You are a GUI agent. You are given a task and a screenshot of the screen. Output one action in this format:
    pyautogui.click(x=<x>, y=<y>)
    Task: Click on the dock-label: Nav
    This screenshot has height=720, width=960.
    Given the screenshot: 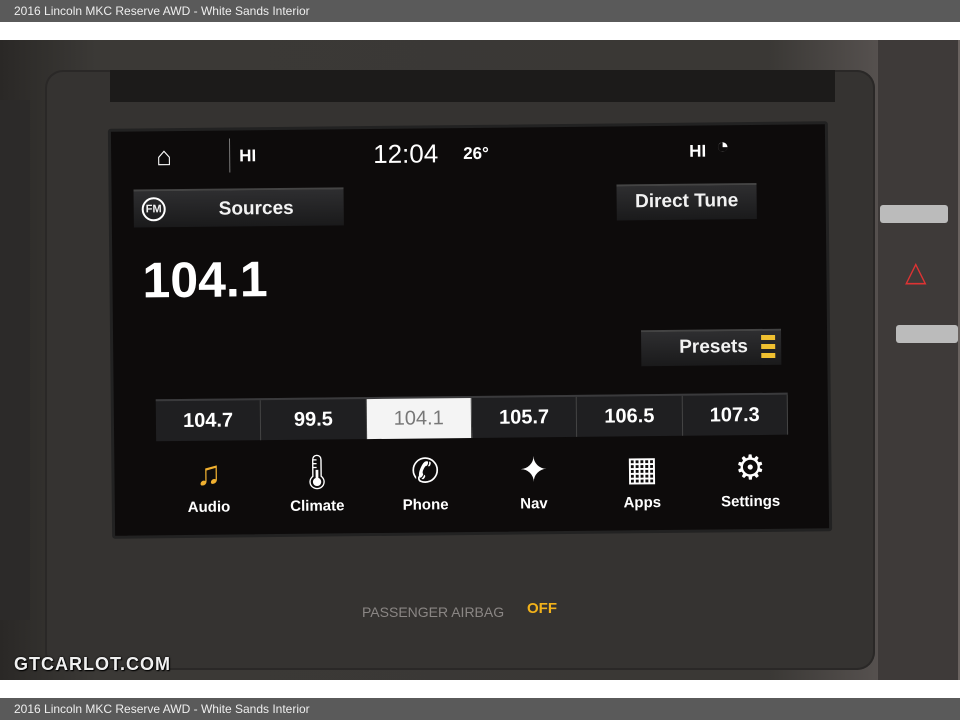 What is the action you would take?
    pyautogui.click(x=534, y=504)
    